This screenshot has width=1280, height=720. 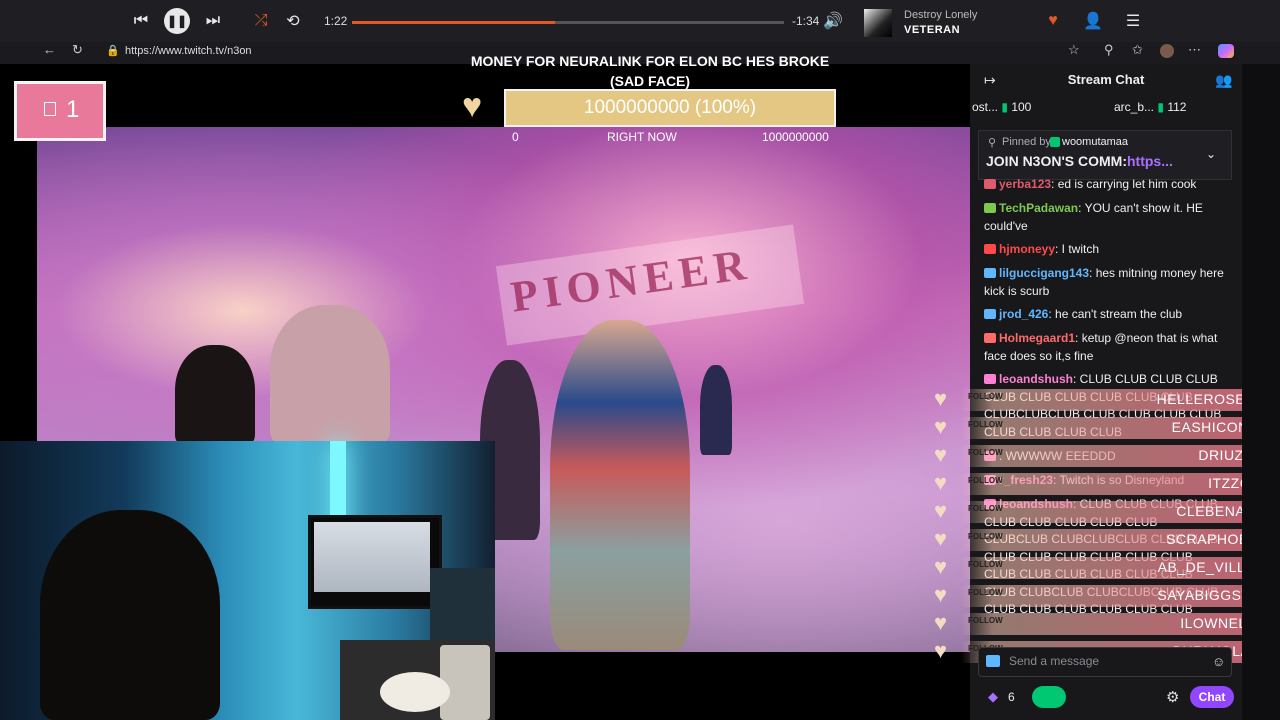 I want to click on like-heart-icon: ♥, so click(x=1053, y=21).